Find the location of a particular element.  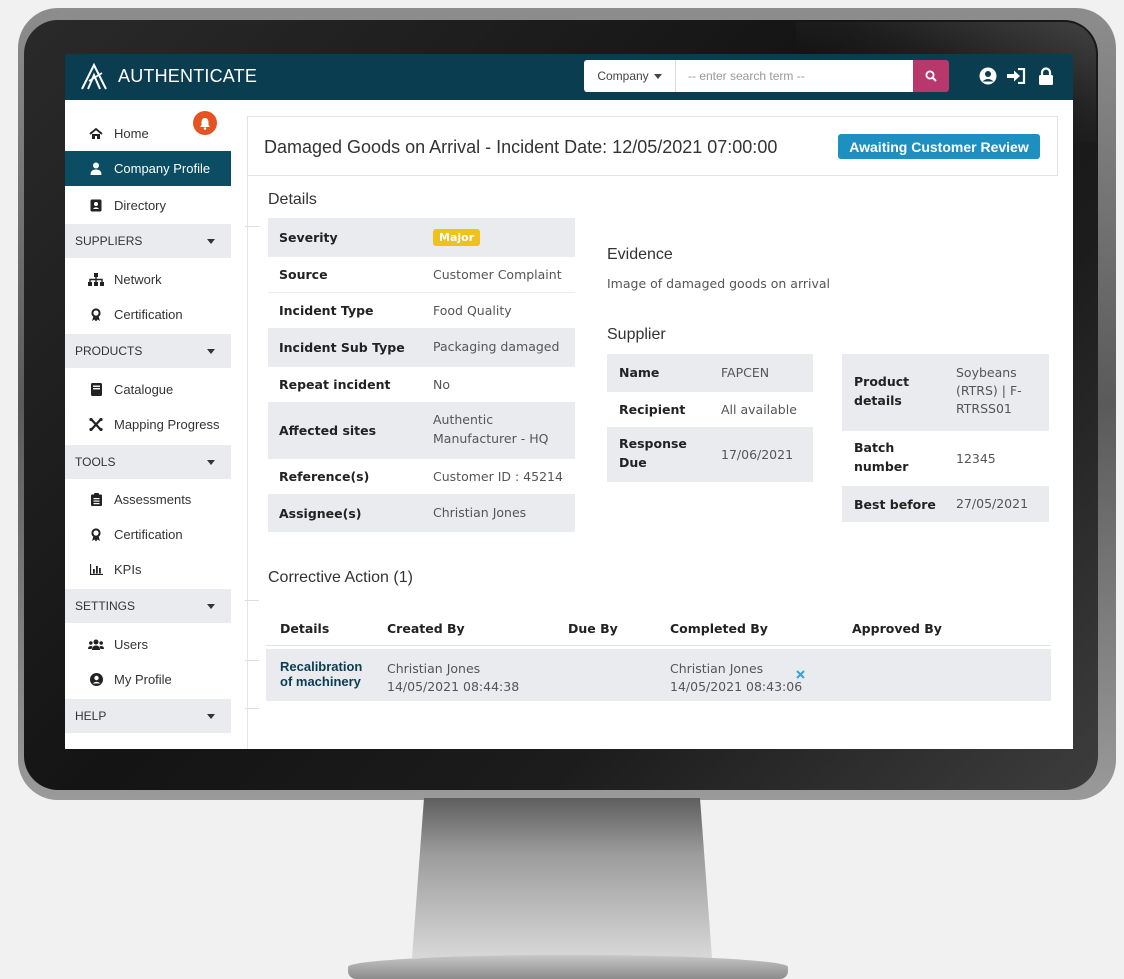

sidebar-section-suppliers: SUPPLIERS is located at coordinates (148, 241).